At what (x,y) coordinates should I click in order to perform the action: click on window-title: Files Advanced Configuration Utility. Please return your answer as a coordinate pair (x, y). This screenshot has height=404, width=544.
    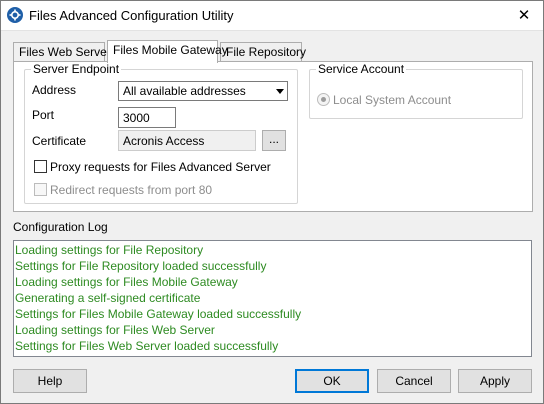
    Looking at the image, I should click on (131, 15).